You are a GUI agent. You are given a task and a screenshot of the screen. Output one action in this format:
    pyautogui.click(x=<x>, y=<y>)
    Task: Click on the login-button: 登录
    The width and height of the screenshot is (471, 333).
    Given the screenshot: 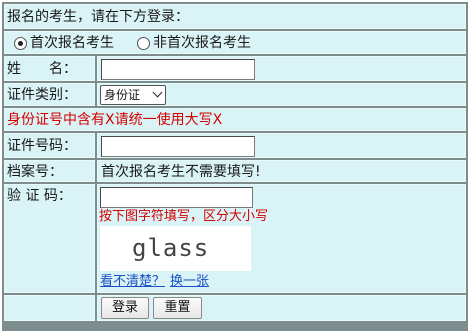 What is the action you would take?
    pyautogui.click(x=125, y=308)
    